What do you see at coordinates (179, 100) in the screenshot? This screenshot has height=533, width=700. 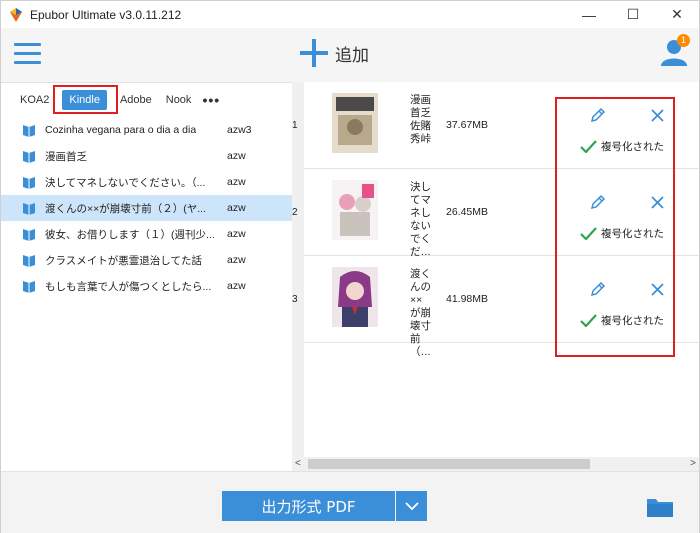 I see `tab-nook: Nook` at bounding box center [179, 100].